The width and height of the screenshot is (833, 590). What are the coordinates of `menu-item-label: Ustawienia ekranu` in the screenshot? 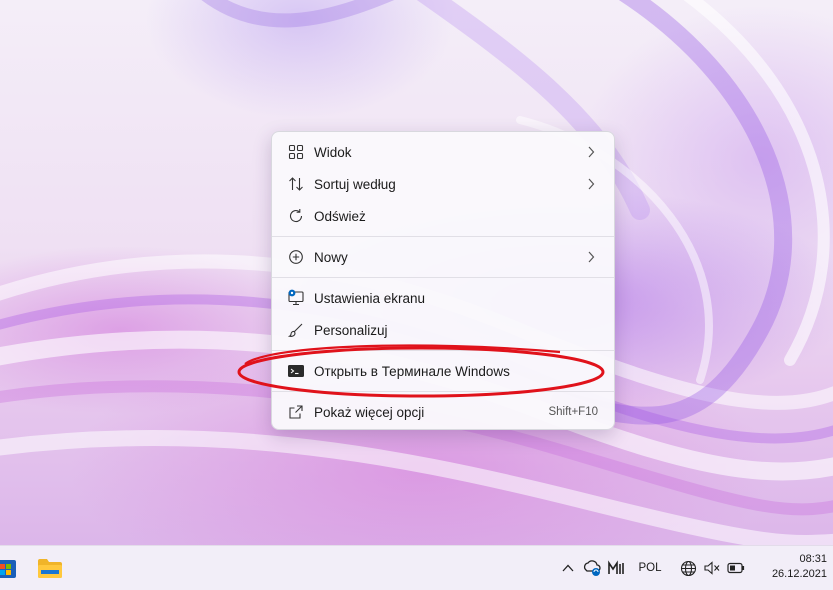 It's located at (370, 298).